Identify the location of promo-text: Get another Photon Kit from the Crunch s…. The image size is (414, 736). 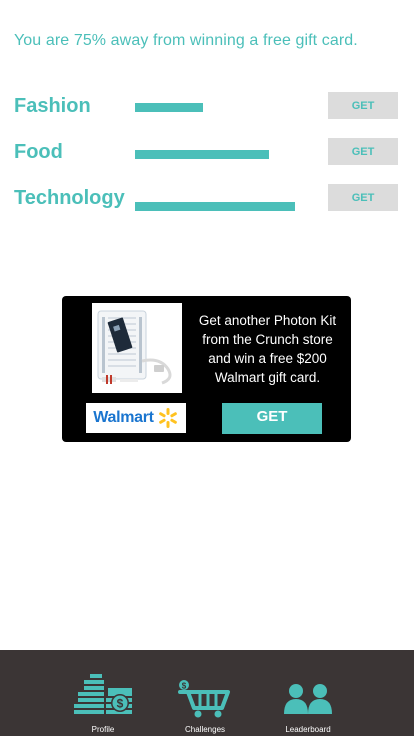
(267, 349).